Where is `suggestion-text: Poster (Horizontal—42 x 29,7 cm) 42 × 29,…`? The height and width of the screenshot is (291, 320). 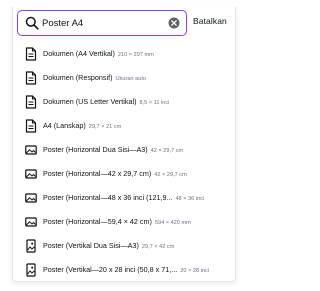
suggestion-text: Poster (Horizontal—42 x 29,7 cm) 42 × 29,… is located at coordinates (139, 174).